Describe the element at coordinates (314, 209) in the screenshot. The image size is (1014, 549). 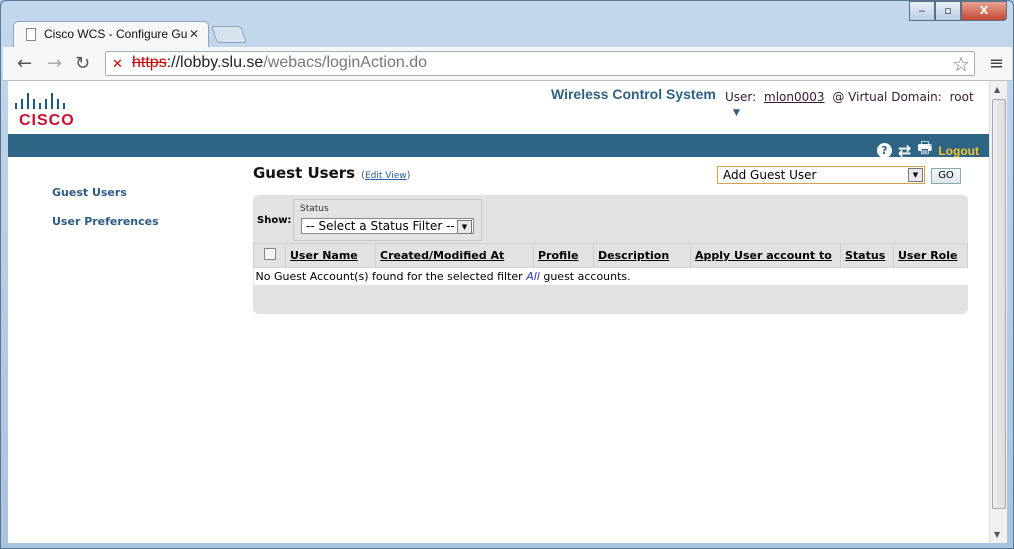
I see `status-label: Status` at that location.